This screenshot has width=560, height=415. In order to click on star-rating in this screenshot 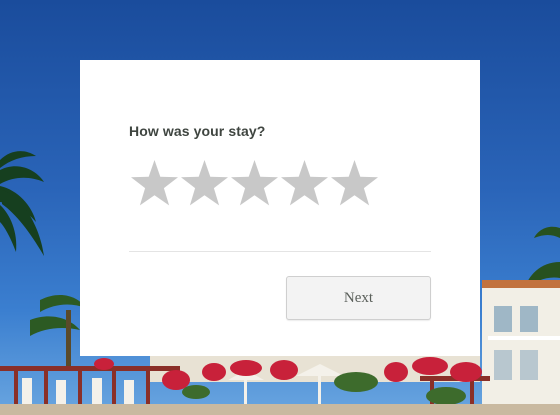, I will do `click(254, 184)`.